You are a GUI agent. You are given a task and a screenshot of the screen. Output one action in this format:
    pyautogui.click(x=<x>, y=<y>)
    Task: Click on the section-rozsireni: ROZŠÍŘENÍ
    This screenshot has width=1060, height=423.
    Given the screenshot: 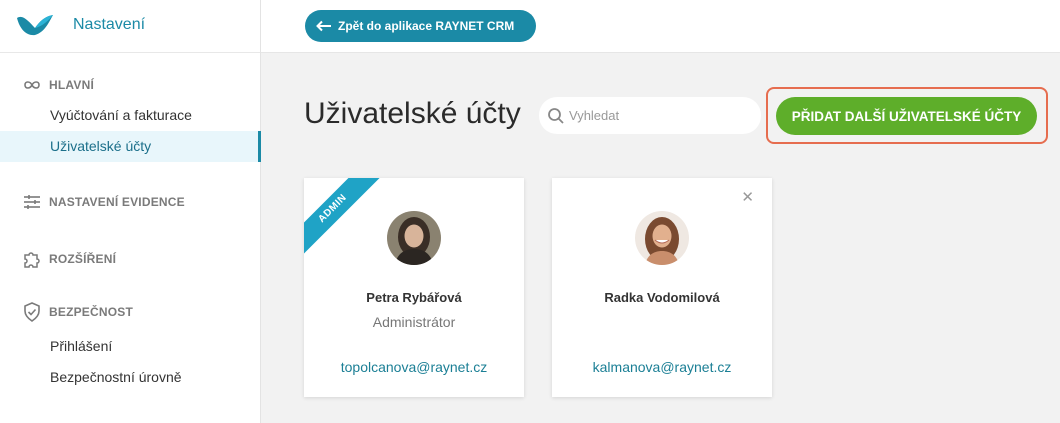 What is the action you would take?
    pyautogui.click(x=130, y=259)
    